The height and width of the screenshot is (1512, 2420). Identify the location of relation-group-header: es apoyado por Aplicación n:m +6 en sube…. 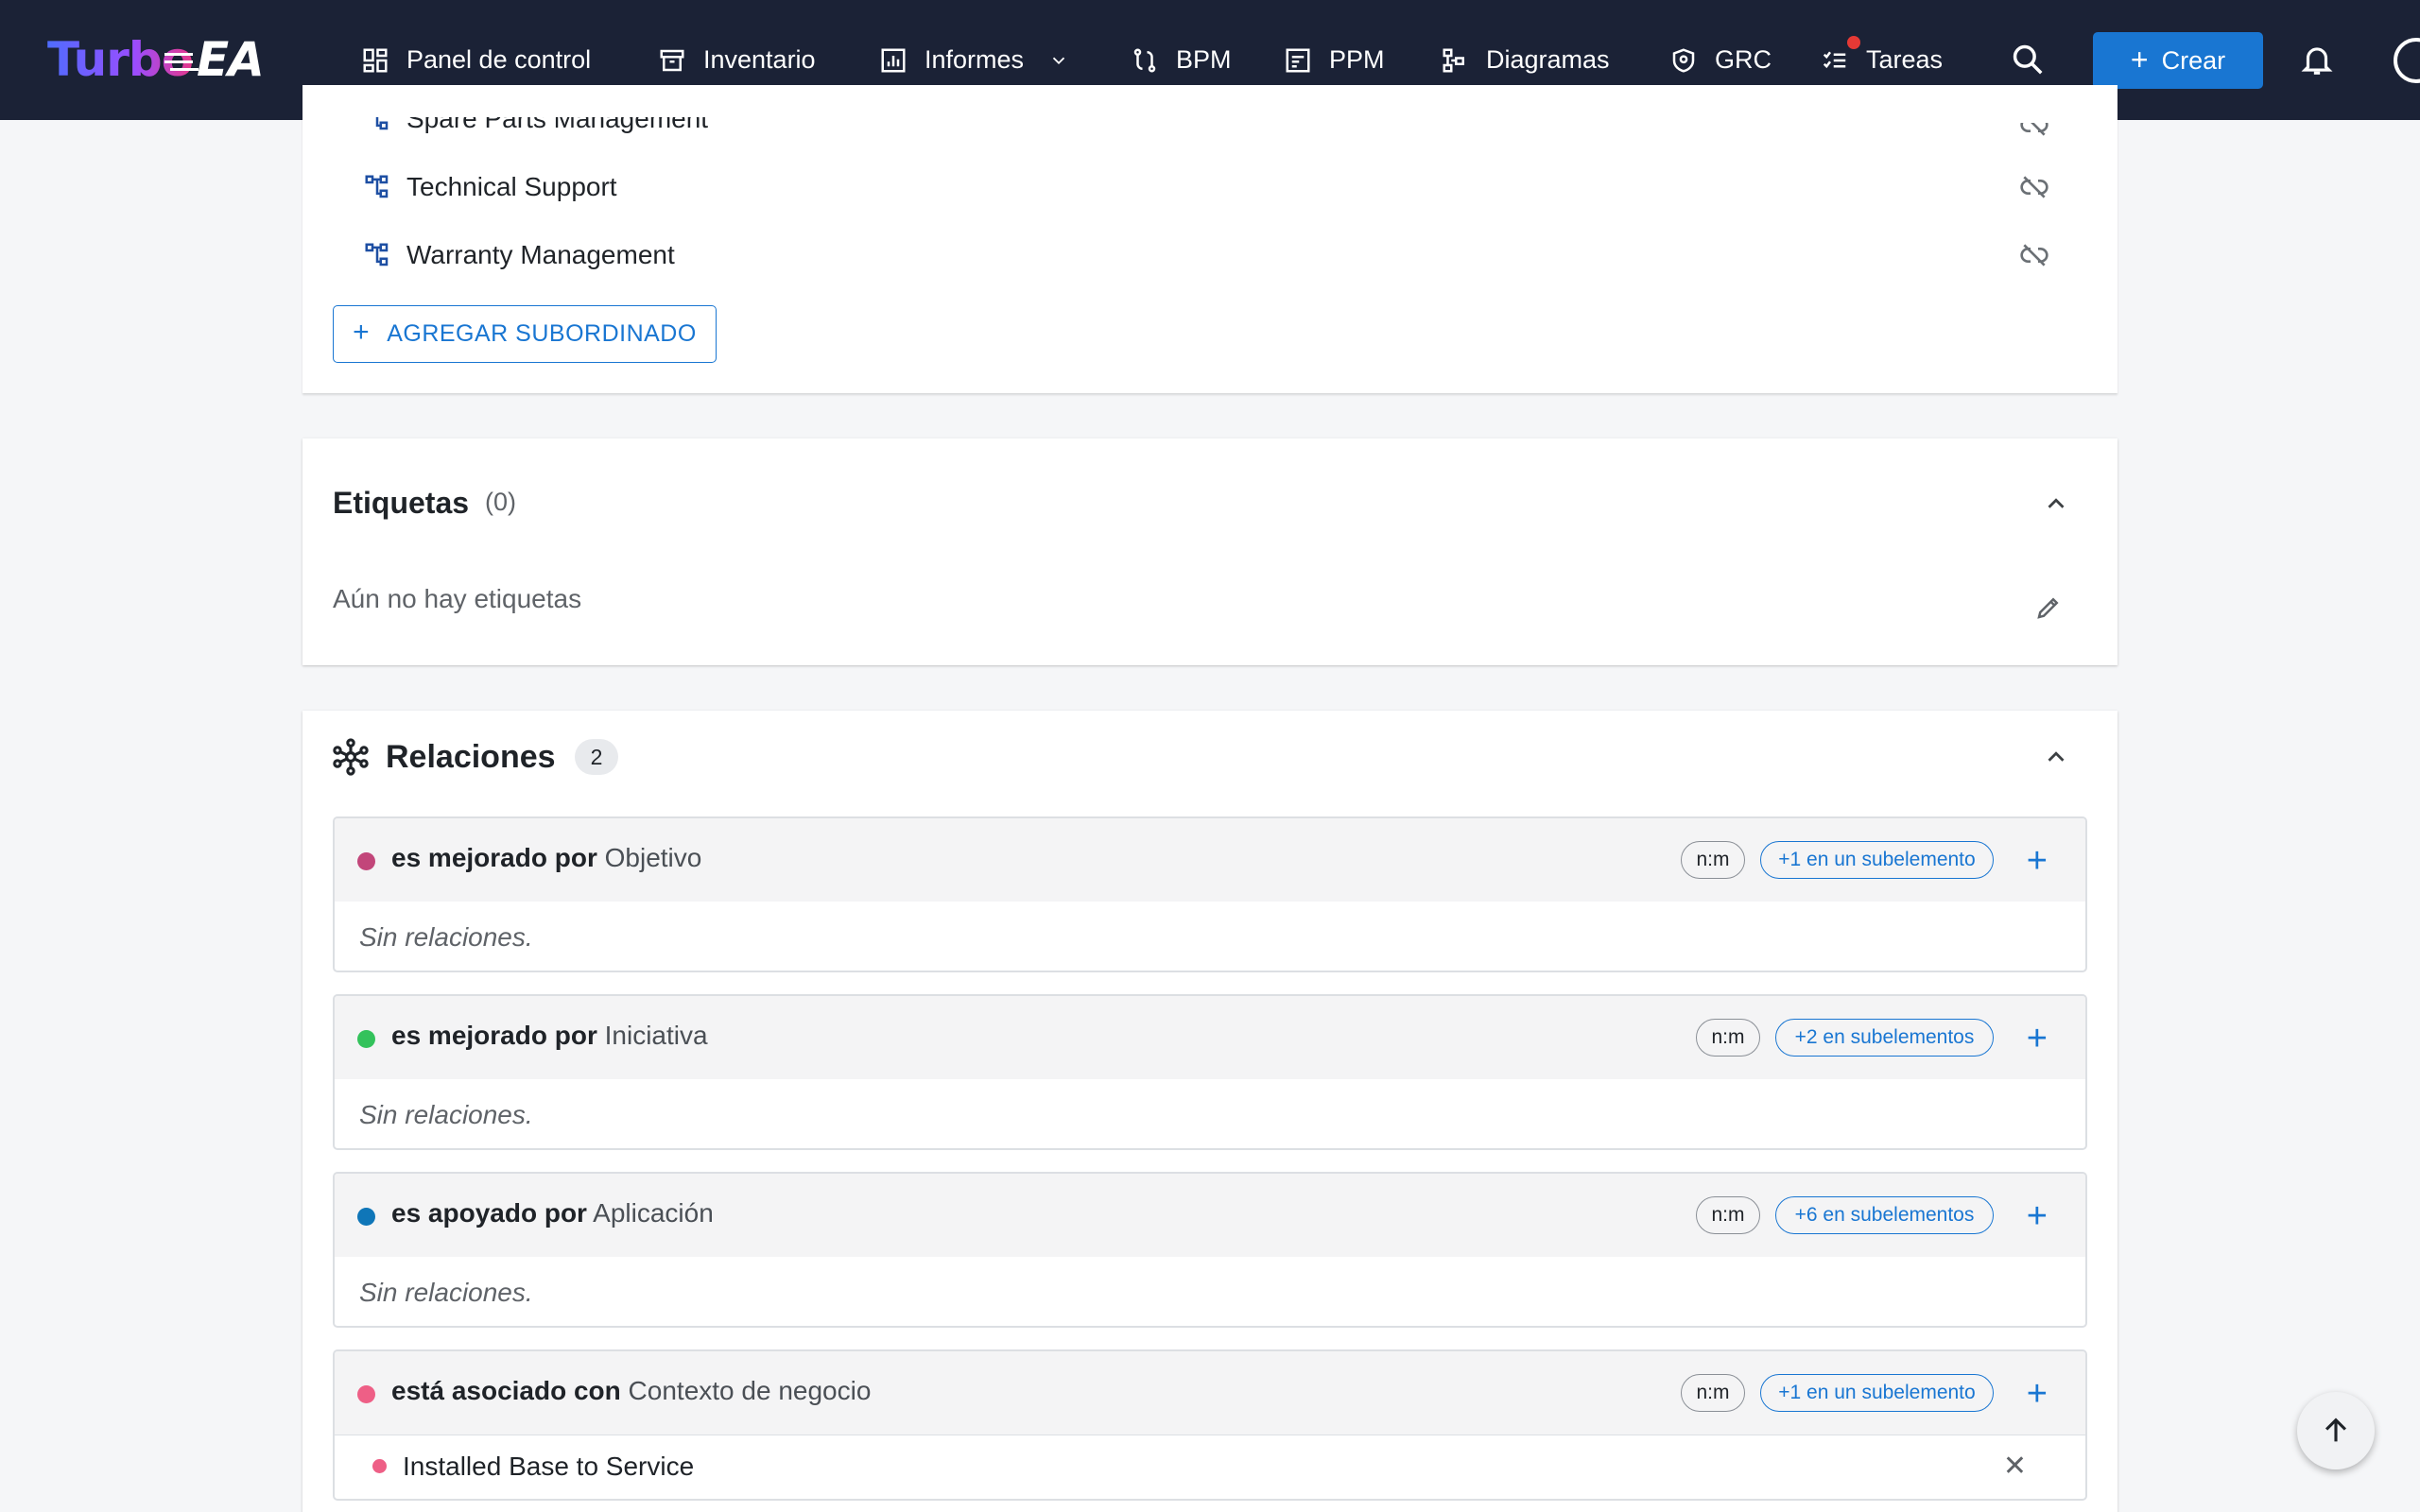
(1210, 1215).